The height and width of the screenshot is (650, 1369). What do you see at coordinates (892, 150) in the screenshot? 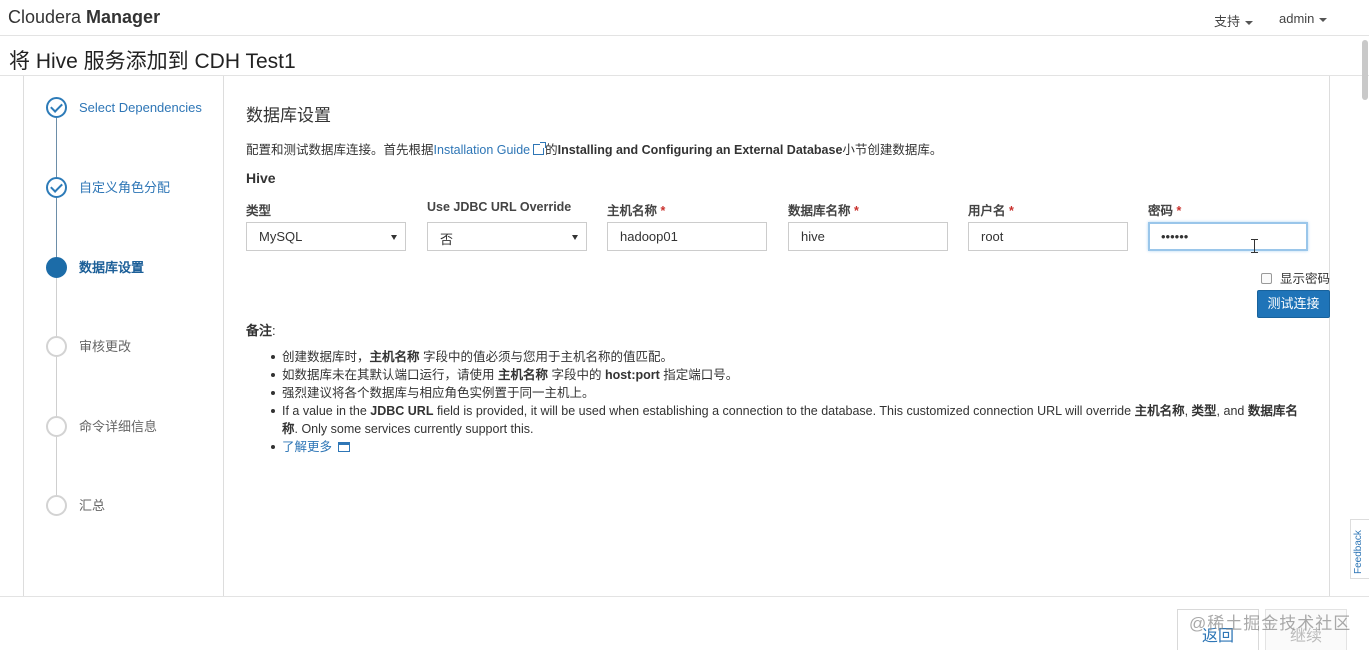
I see `intro-suffix: 小节创建数据库。` at bounding box center [892, 150].